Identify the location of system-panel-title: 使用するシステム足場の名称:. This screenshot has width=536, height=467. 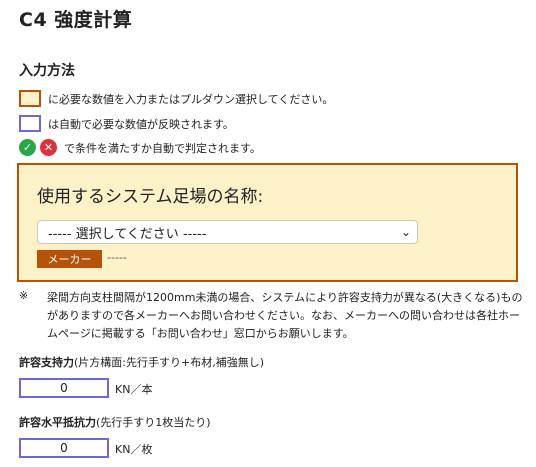
(150, 197).